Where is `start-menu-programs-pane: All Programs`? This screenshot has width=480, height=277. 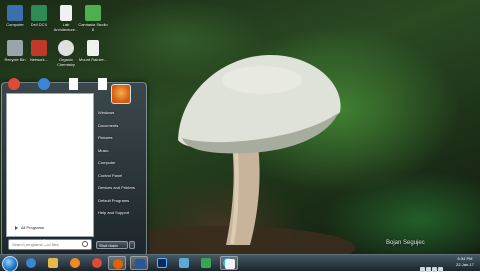
start-menu-programs-pane: All Programs is located at coordinates (50, 165).